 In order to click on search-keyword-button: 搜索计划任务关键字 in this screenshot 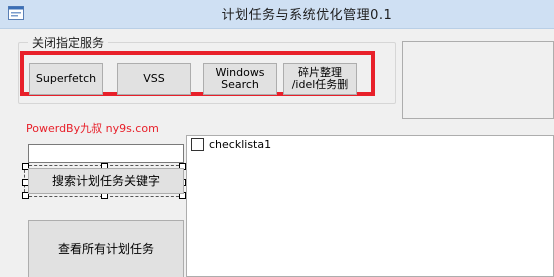, I will do `click(106, 181)`.